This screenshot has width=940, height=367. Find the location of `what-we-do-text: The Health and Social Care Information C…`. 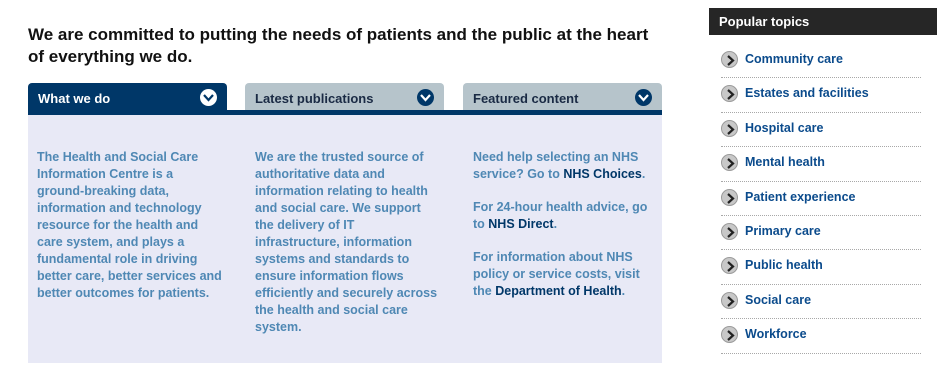

what-we-do-text: The Health and Social Care Information C… is located at coordinates (129, 225).